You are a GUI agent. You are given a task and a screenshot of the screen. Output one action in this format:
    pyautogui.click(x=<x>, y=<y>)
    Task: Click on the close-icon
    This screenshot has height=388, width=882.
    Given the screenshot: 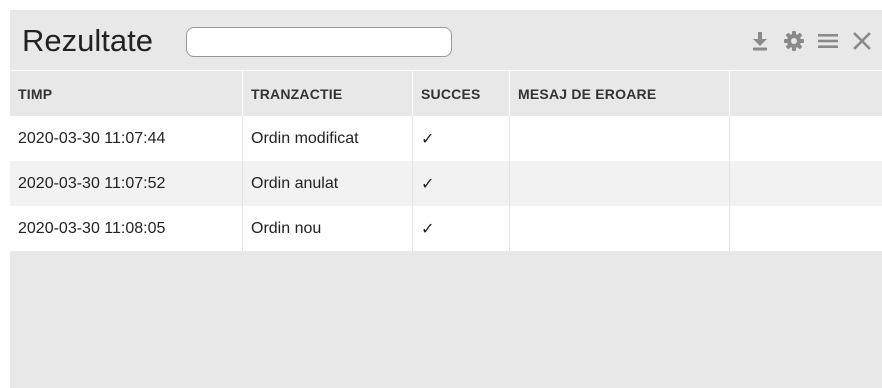 What is the action you would take?
    pyautogui.click(x=862, y=41)
    